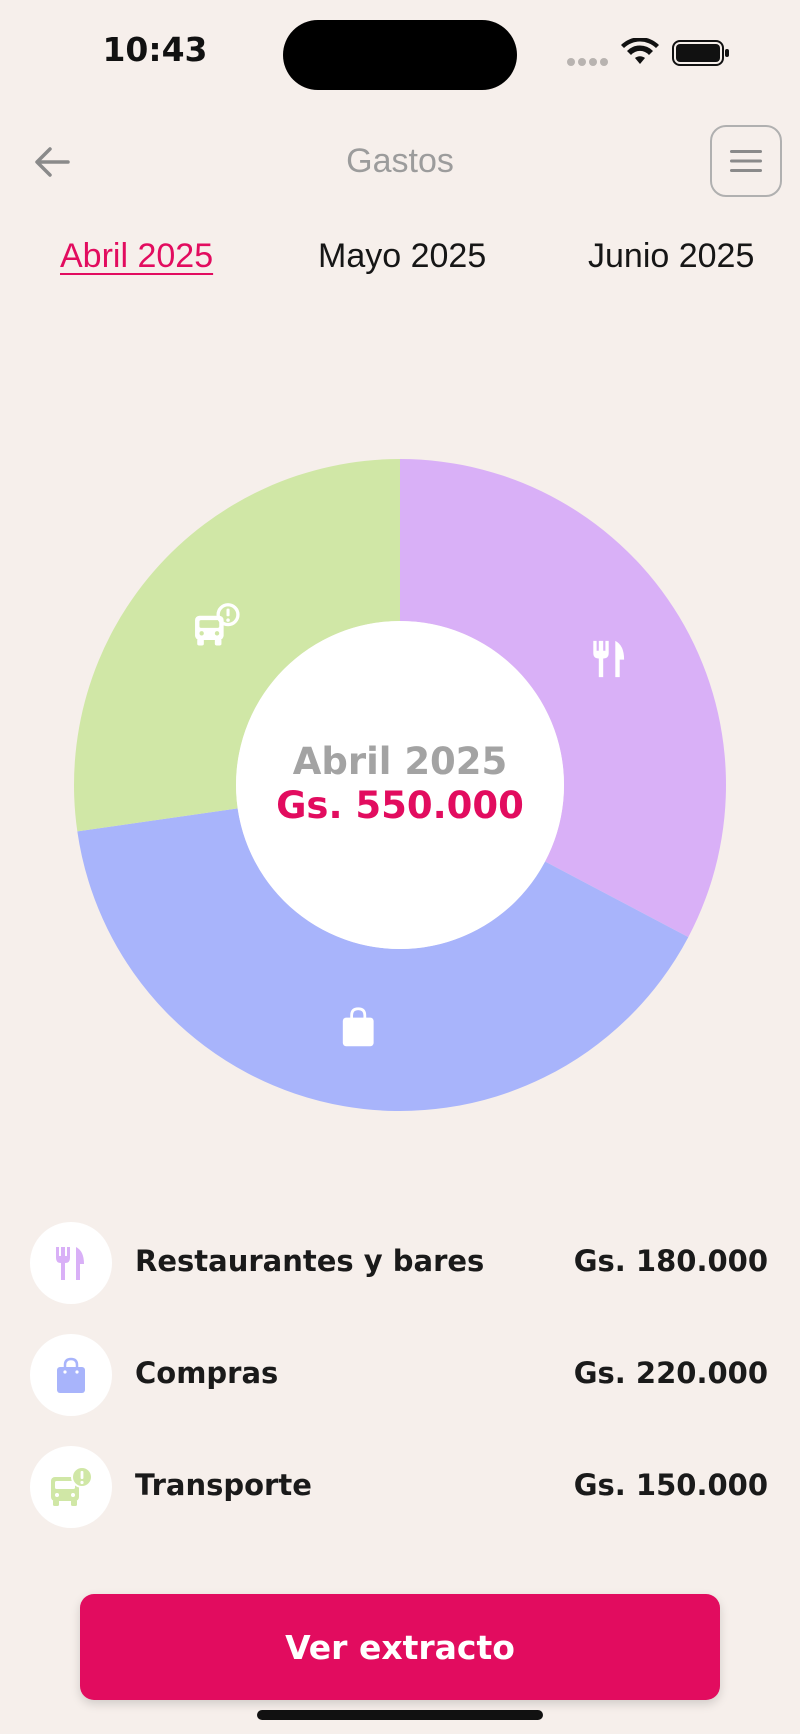 The image size is (800, 1734). I want to click on chart-center-label: Abril 2025 Gs. 550.000, so click(400, 784).